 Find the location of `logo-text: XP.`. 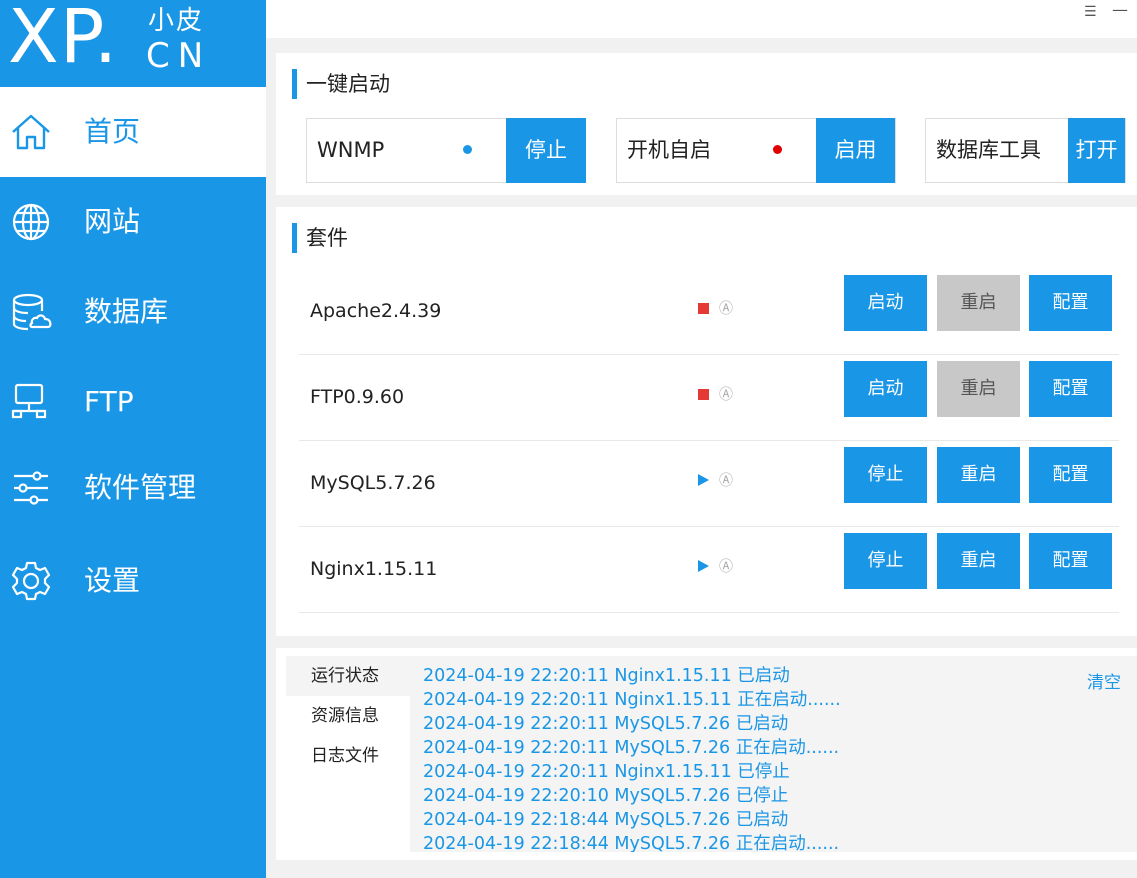

logo-text: XP. is located at coordinates (63, 40).